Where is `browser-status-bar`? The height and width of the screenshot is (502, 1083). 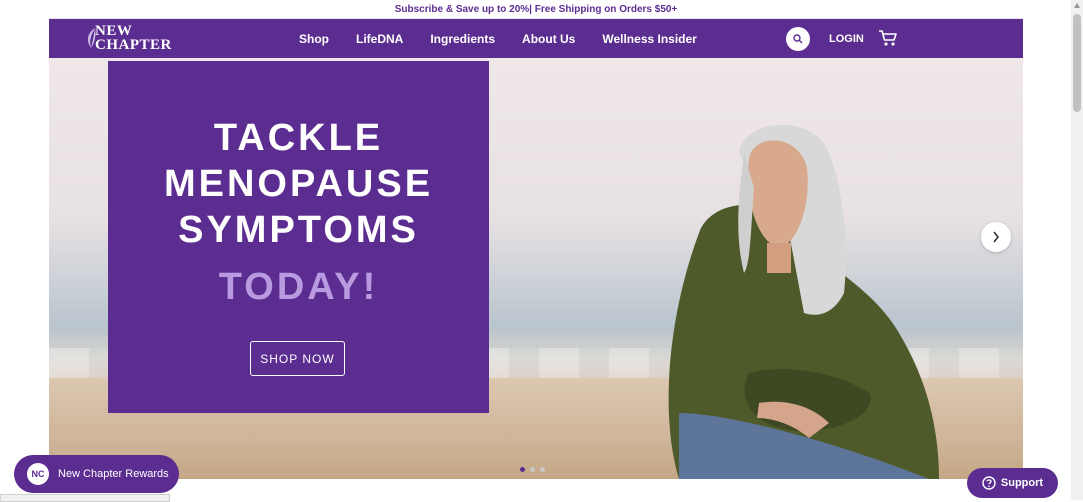
browser-status-bar is located at coordinates (85, 498).